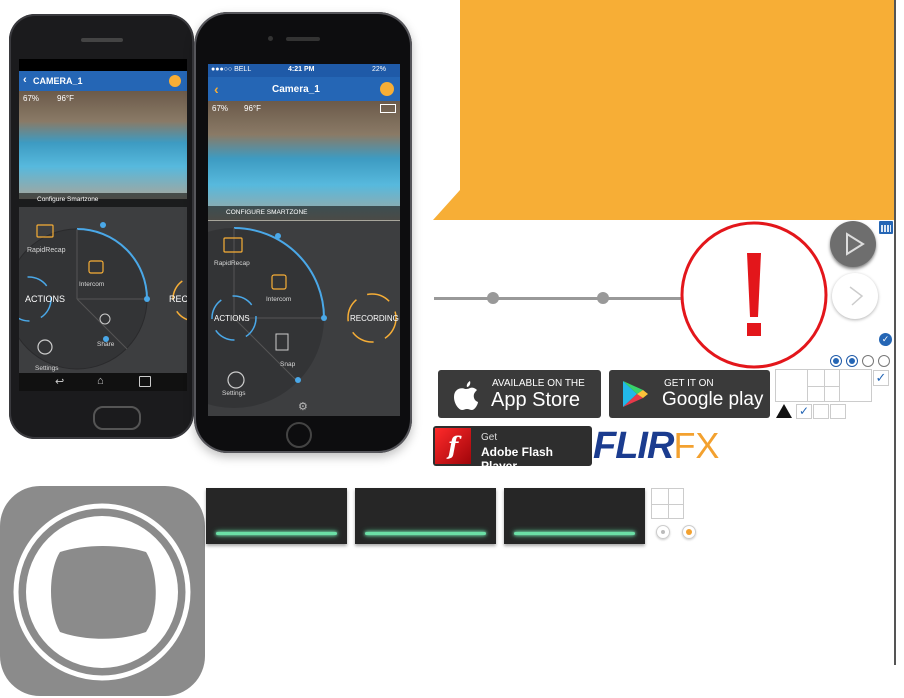 The width and height of the screenshot is (904, 698). What do you see at coordinates (374, 318) in the screenshot?
I see `menu-recording: RECORDING` at bounding box center [374, 318].